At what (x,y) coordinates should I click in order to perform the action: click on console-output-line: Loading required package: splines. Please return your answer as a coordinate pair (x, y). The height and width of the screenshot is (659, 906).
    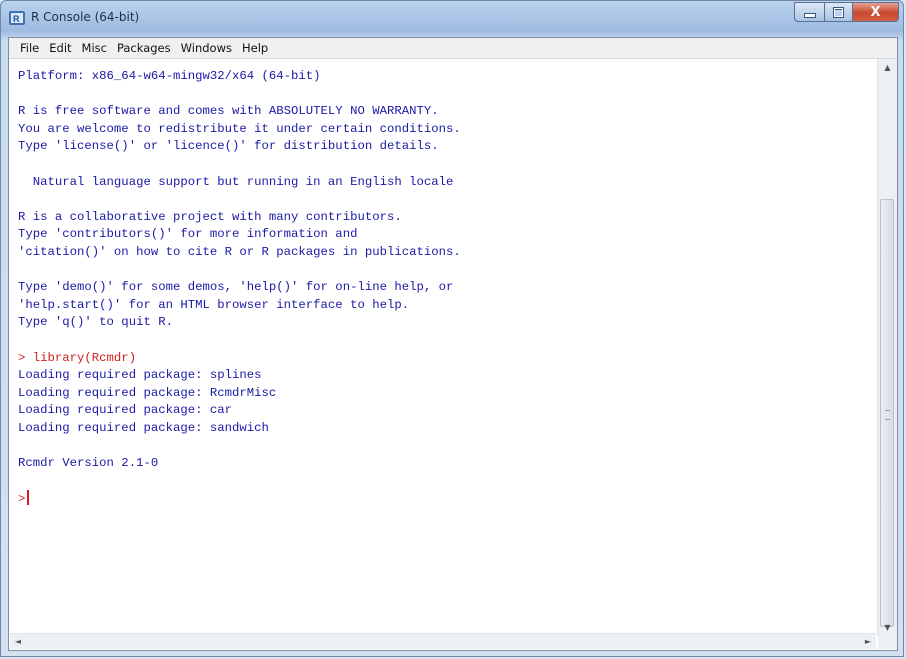
    Looking at the image, I should click on (140, 375).